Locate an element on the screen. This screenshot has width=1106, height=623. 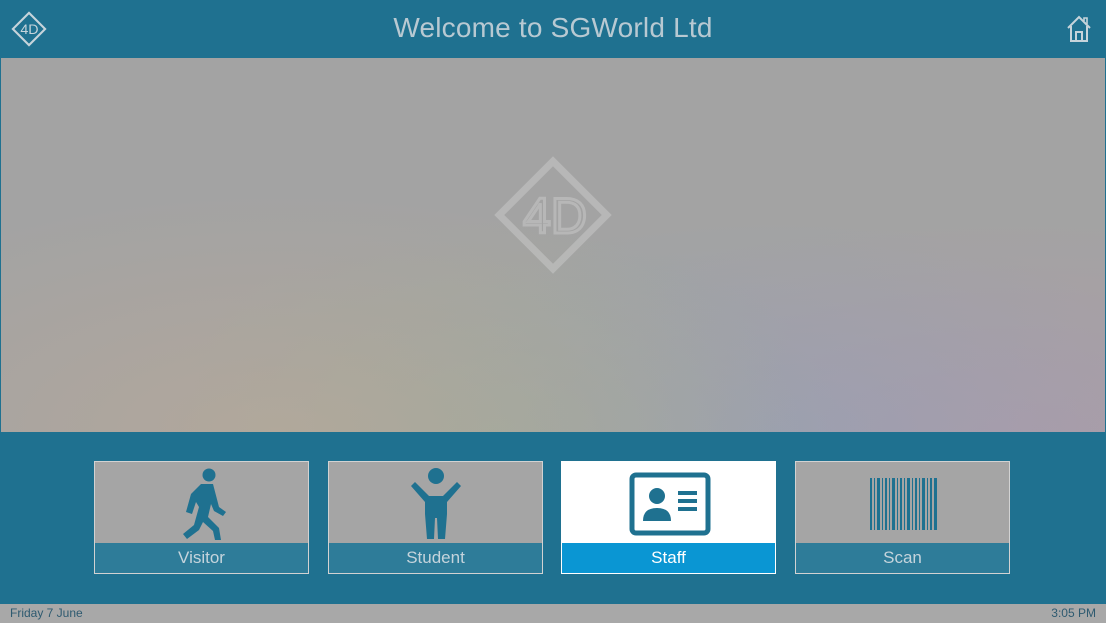
staff-tile: Staff is located at coordinates (668, 517).